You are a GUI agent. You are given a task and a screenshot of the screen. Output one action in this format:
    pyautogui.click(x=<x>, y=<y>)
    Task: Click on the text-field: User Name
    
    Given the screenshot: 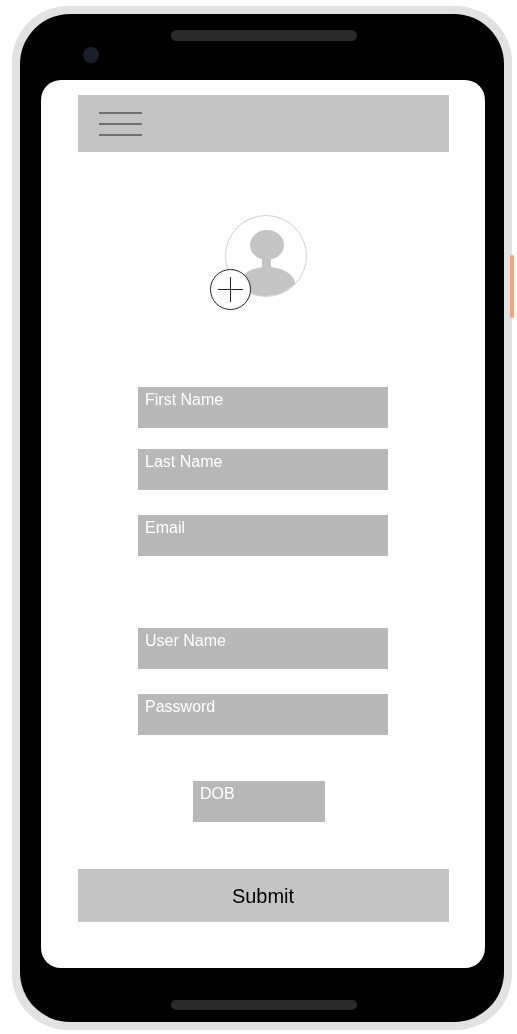 What is the action you would take?
    pyautogui.click(x=263, y=648)
    